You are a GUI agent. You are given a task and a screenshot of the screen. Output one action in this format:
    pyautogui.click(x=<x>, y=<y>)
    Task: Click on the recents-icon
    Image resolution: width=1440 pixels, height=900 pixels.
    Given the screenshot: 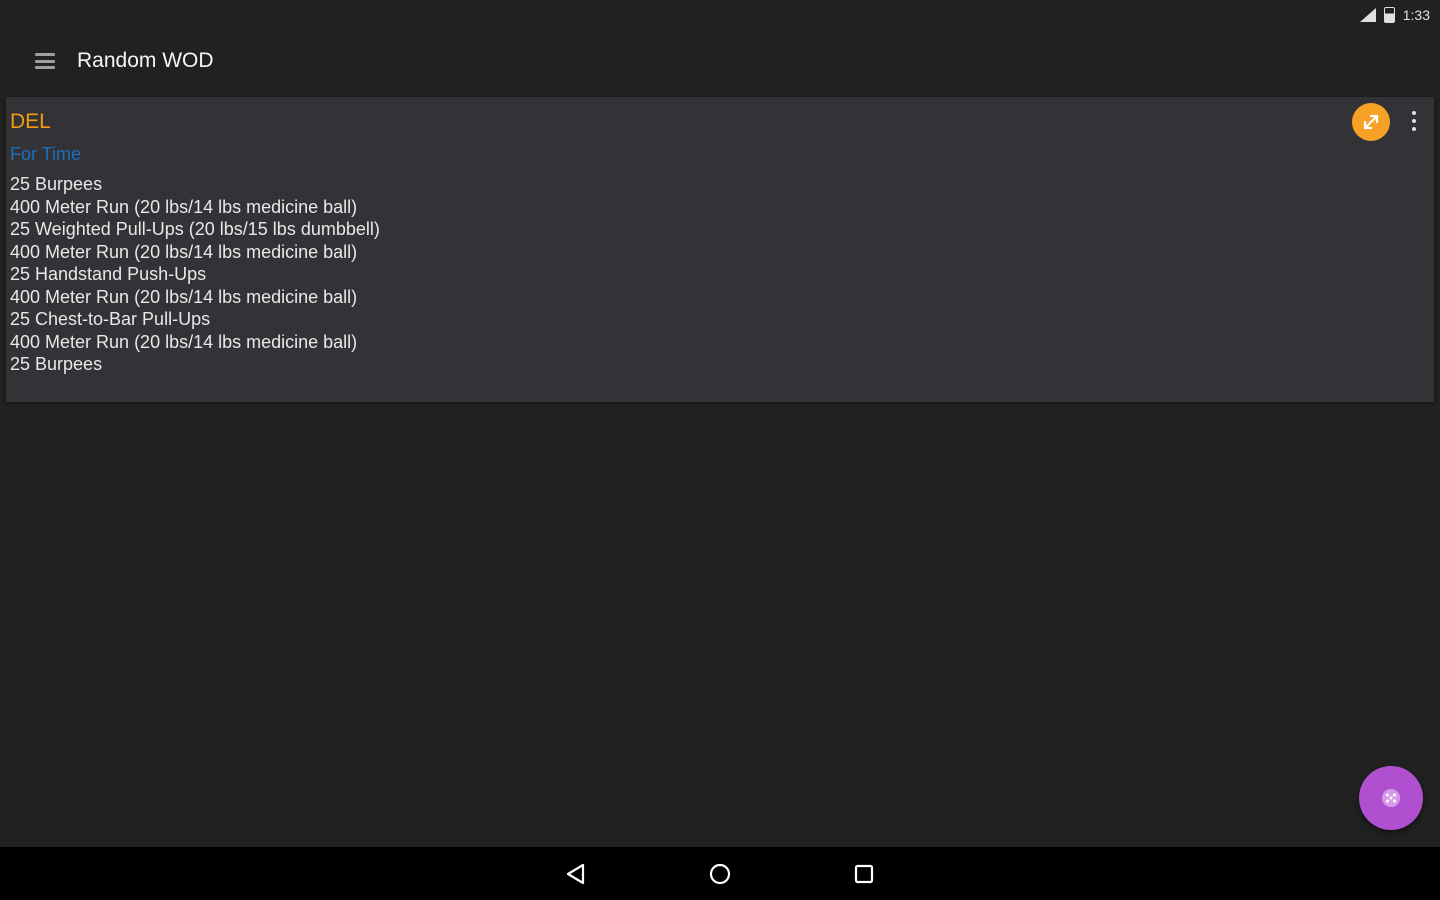 What is the action you would take?
    pyautogui.click(x=864, y=873)
    